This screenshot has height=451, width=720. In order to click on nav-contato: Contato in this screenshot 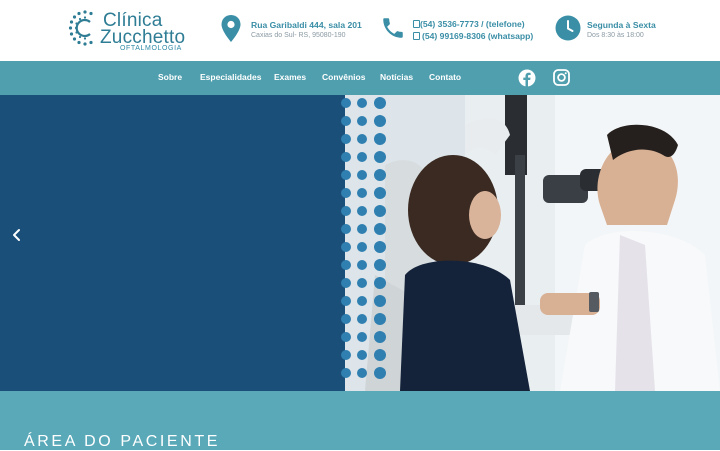, I will do `click(445, 77)`.